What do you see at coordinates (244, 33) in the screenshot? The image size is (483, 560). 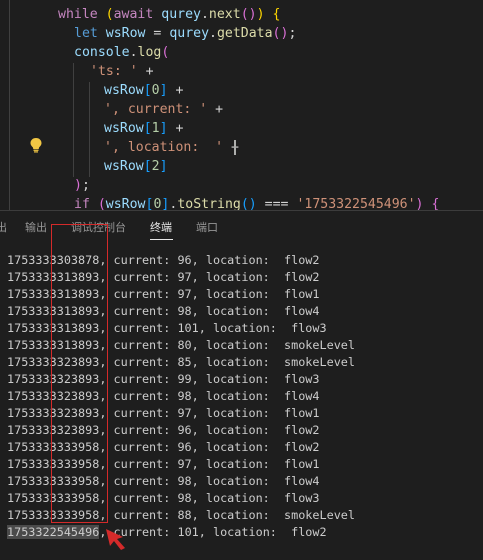 I see `code-token: getData` at bounding box center [244, 33].